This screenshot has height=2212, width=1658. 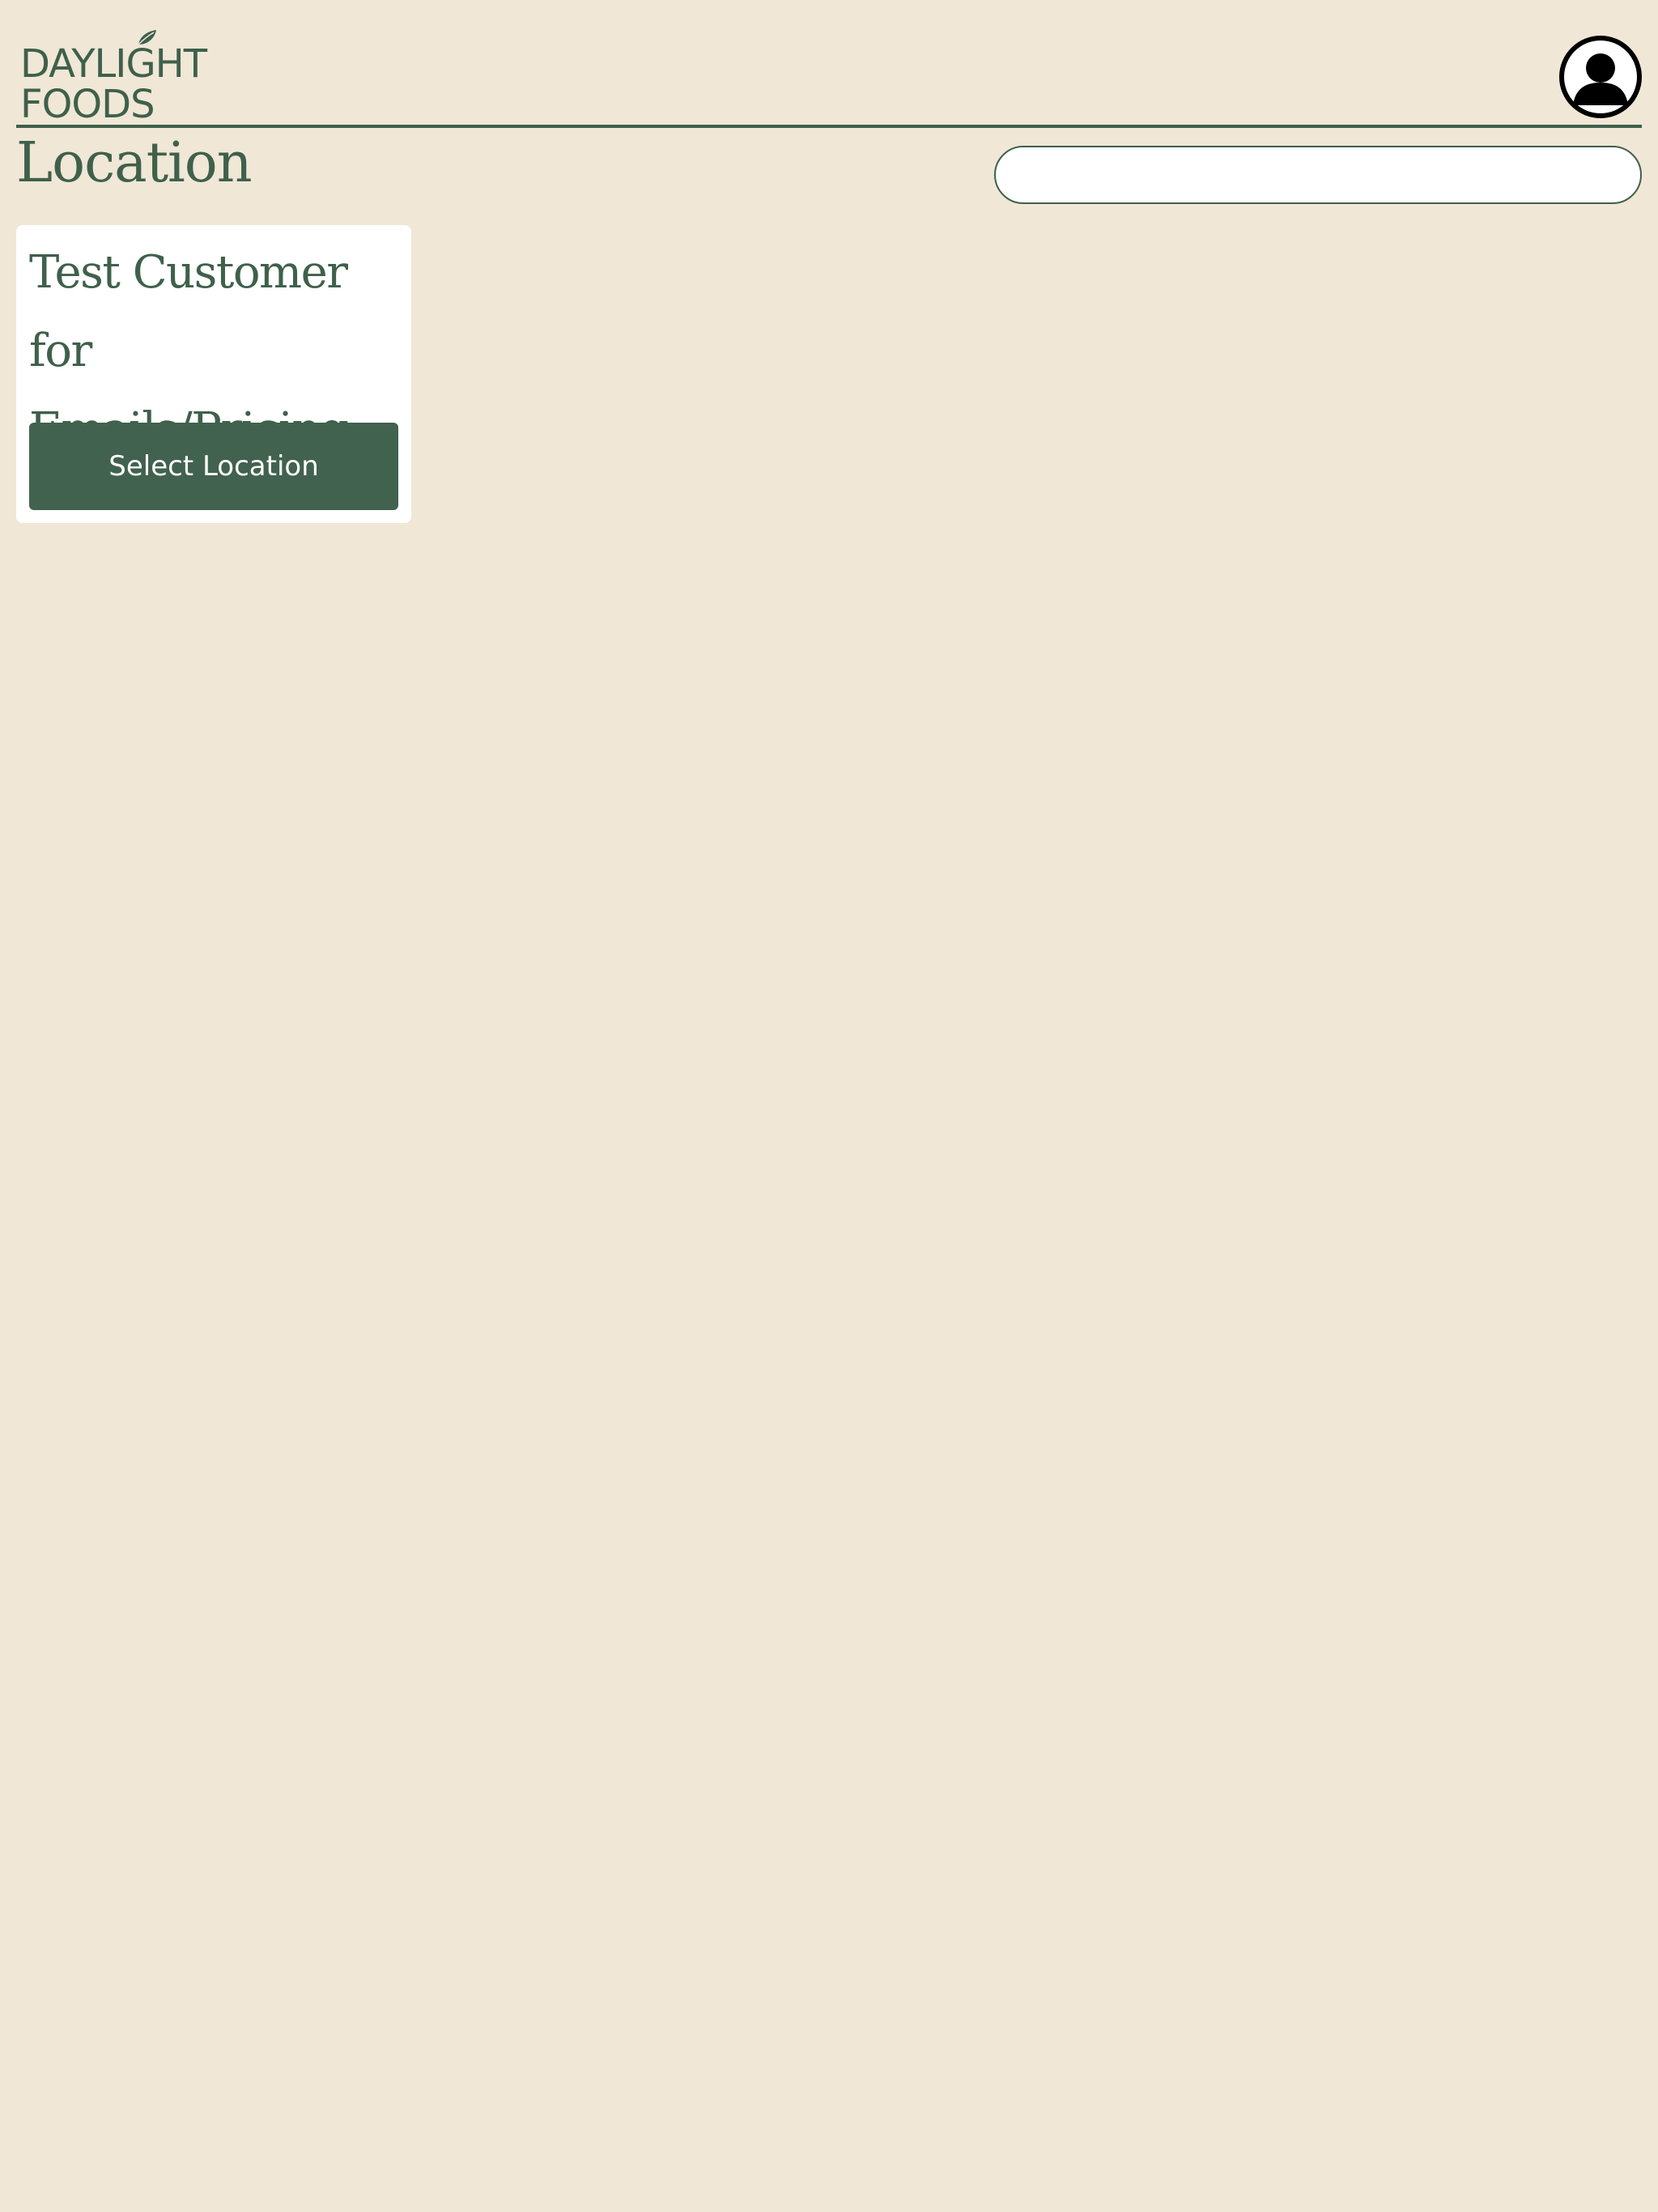 What do you see at coordinates (87, 104) in the screenshot?
I see `logo-text-line-2: FOODS` at bounding box center [87, 104].